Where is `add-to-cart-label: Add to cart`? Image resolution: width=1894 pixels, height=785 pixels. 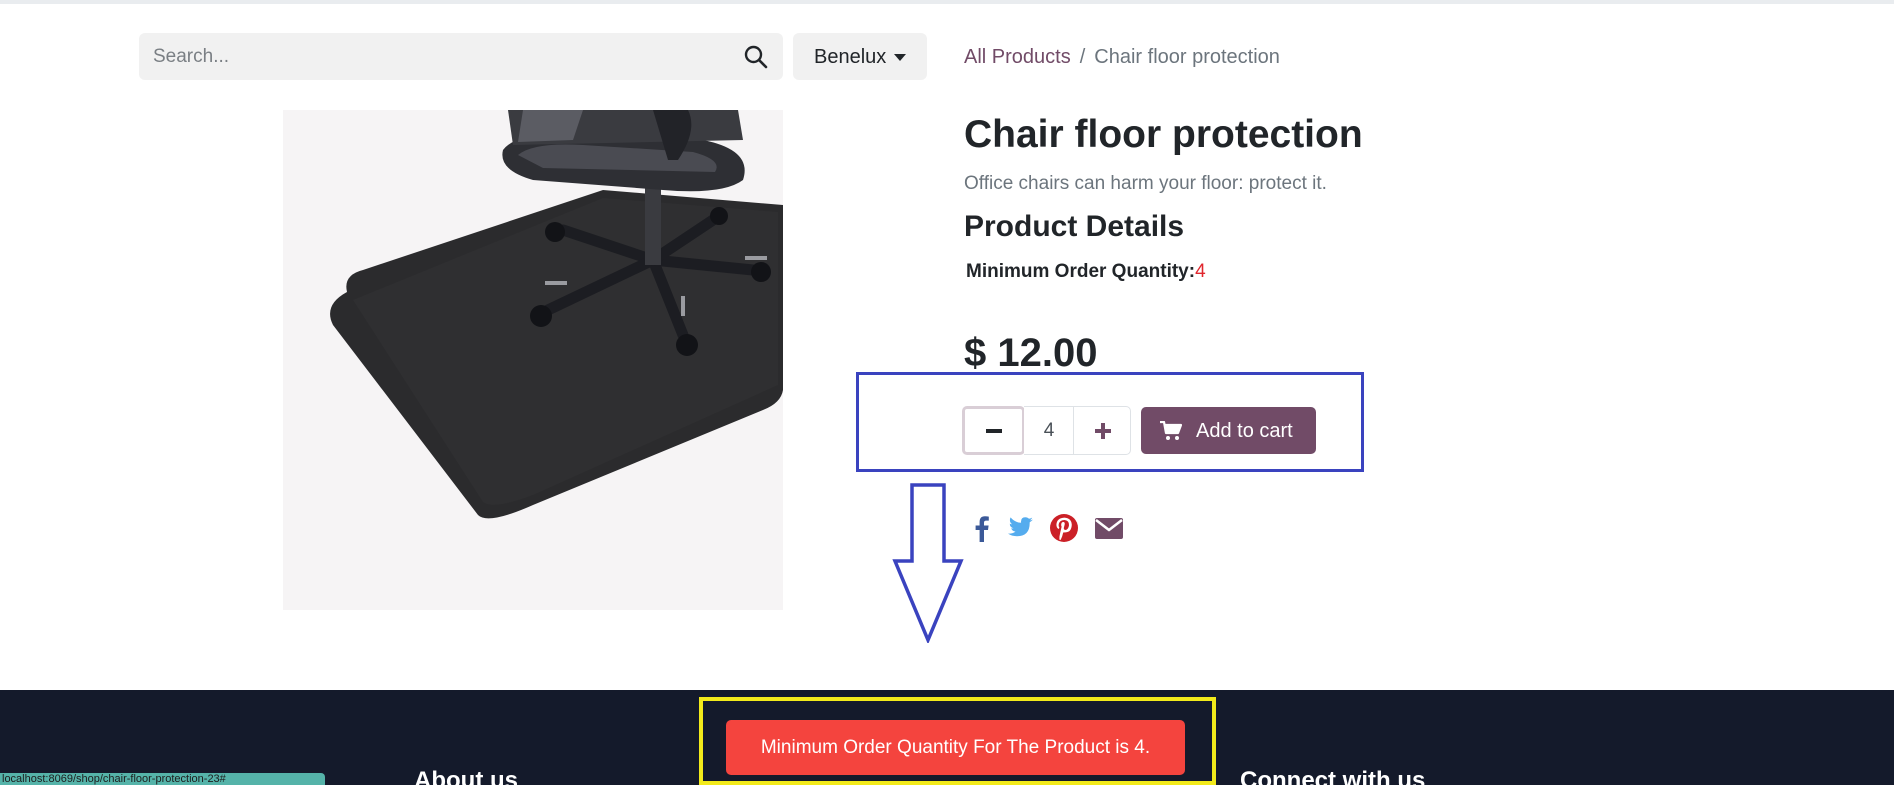
add-to-cart-label: Add to cart is located at coordinates (1244, 431).